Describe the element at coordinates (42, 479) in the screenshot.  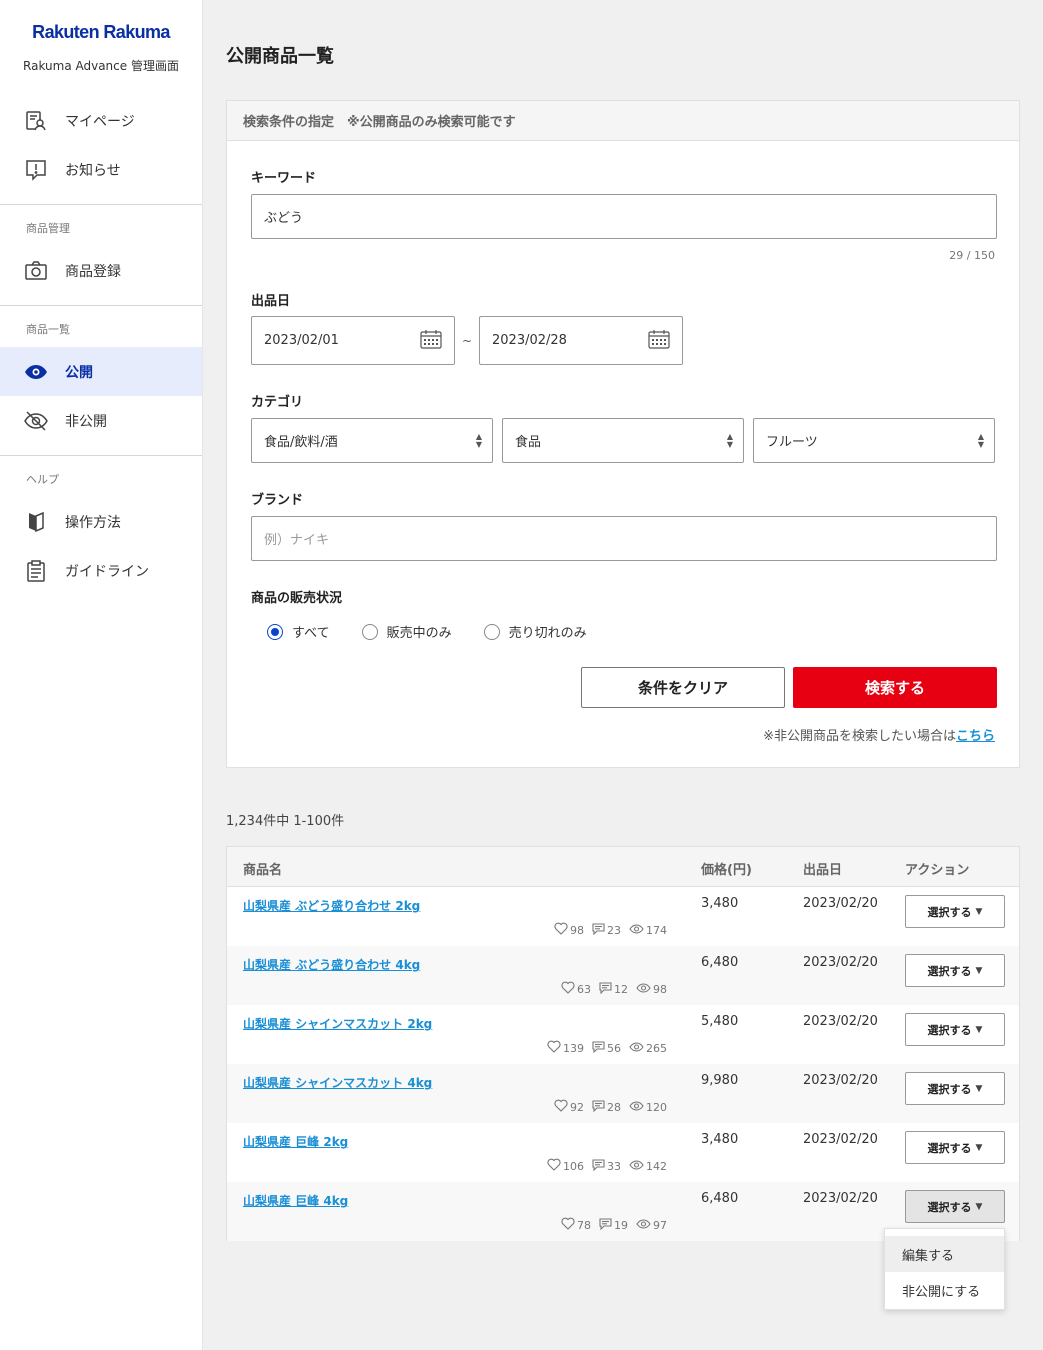
I see `section-help: ヘルプ` at that location.